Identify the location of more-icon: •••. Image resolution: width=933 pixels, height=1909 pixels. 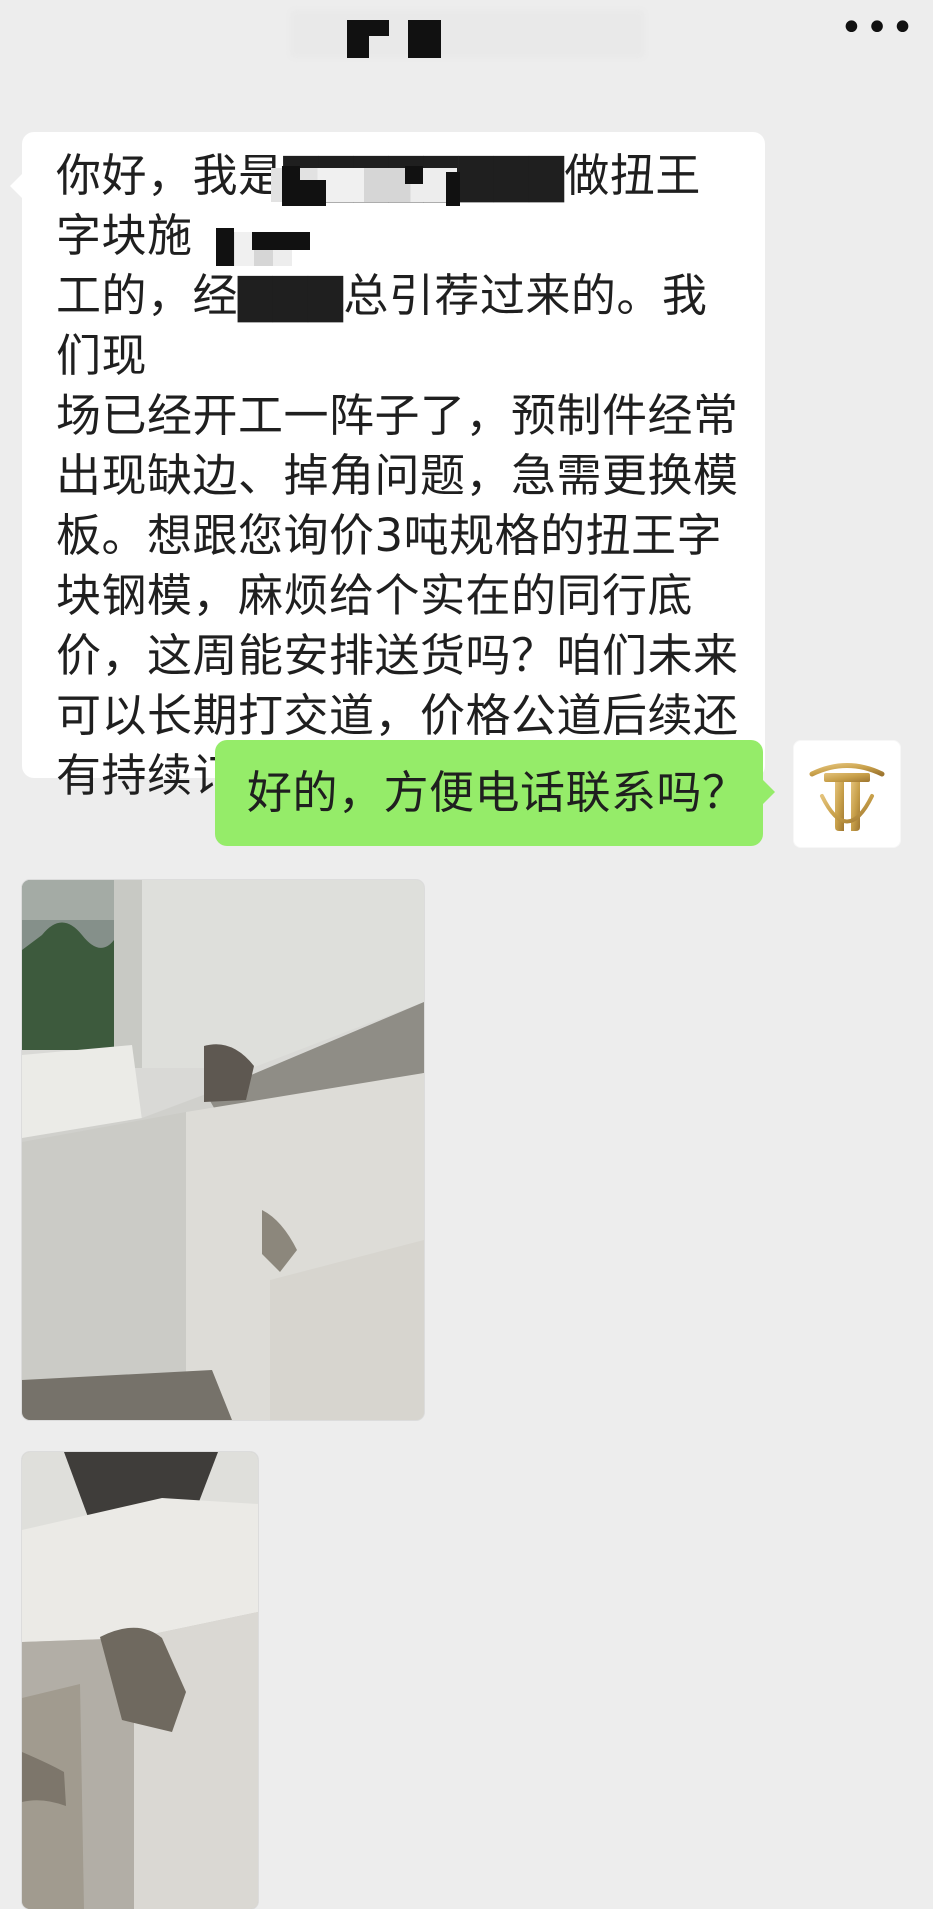
(878, 28).